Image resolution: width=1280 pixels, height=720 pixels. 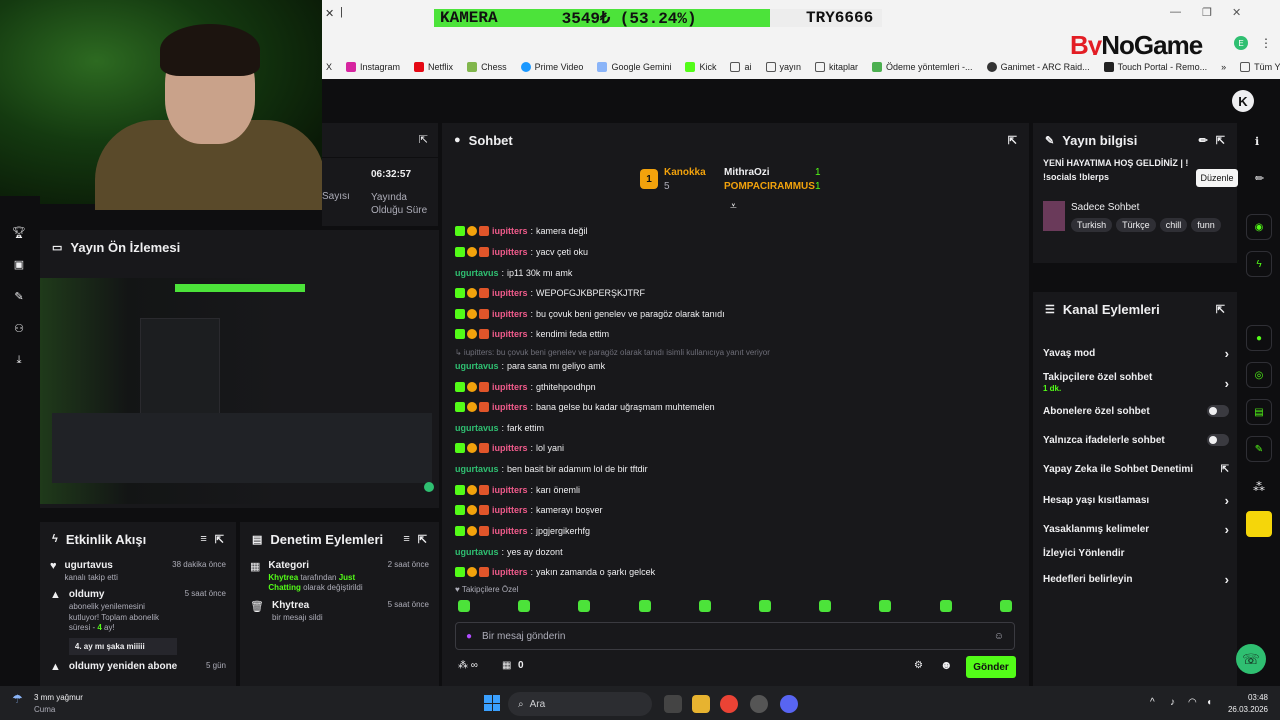 What do you see at coordinates (529, 510) in the screenshot?
I see `chat-message: iupitters: kamerayı boşver` at bounding box center [529, 510].